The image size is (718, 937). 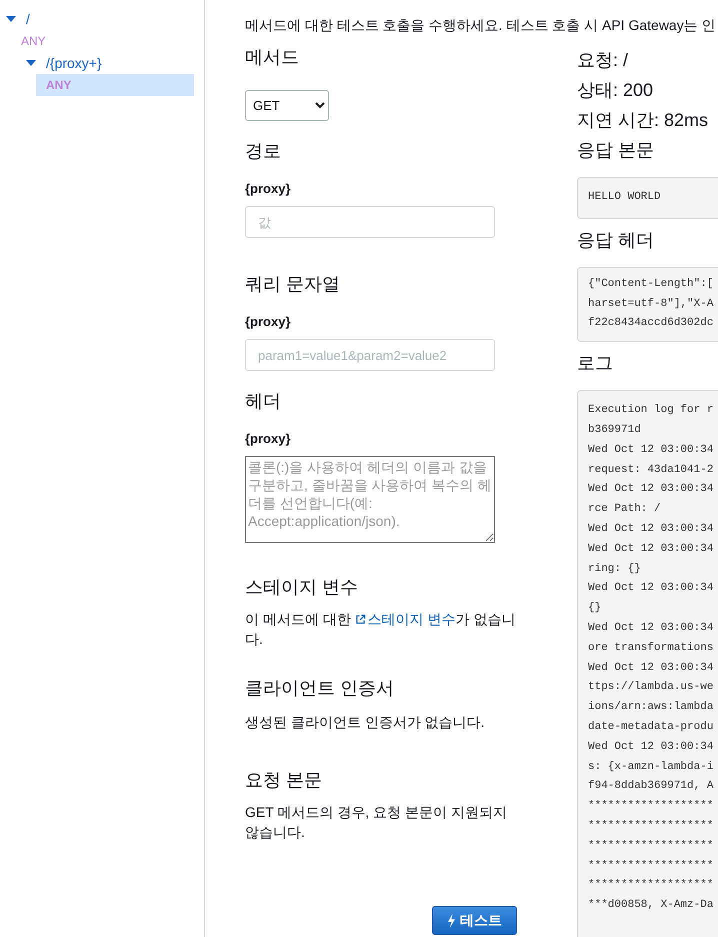 I want to click on intro-text: 메서드에 대한 테스트 호출을 수행하세요. 테스트 호출 시 API Gateway는 인, so click(x=481, y=25).